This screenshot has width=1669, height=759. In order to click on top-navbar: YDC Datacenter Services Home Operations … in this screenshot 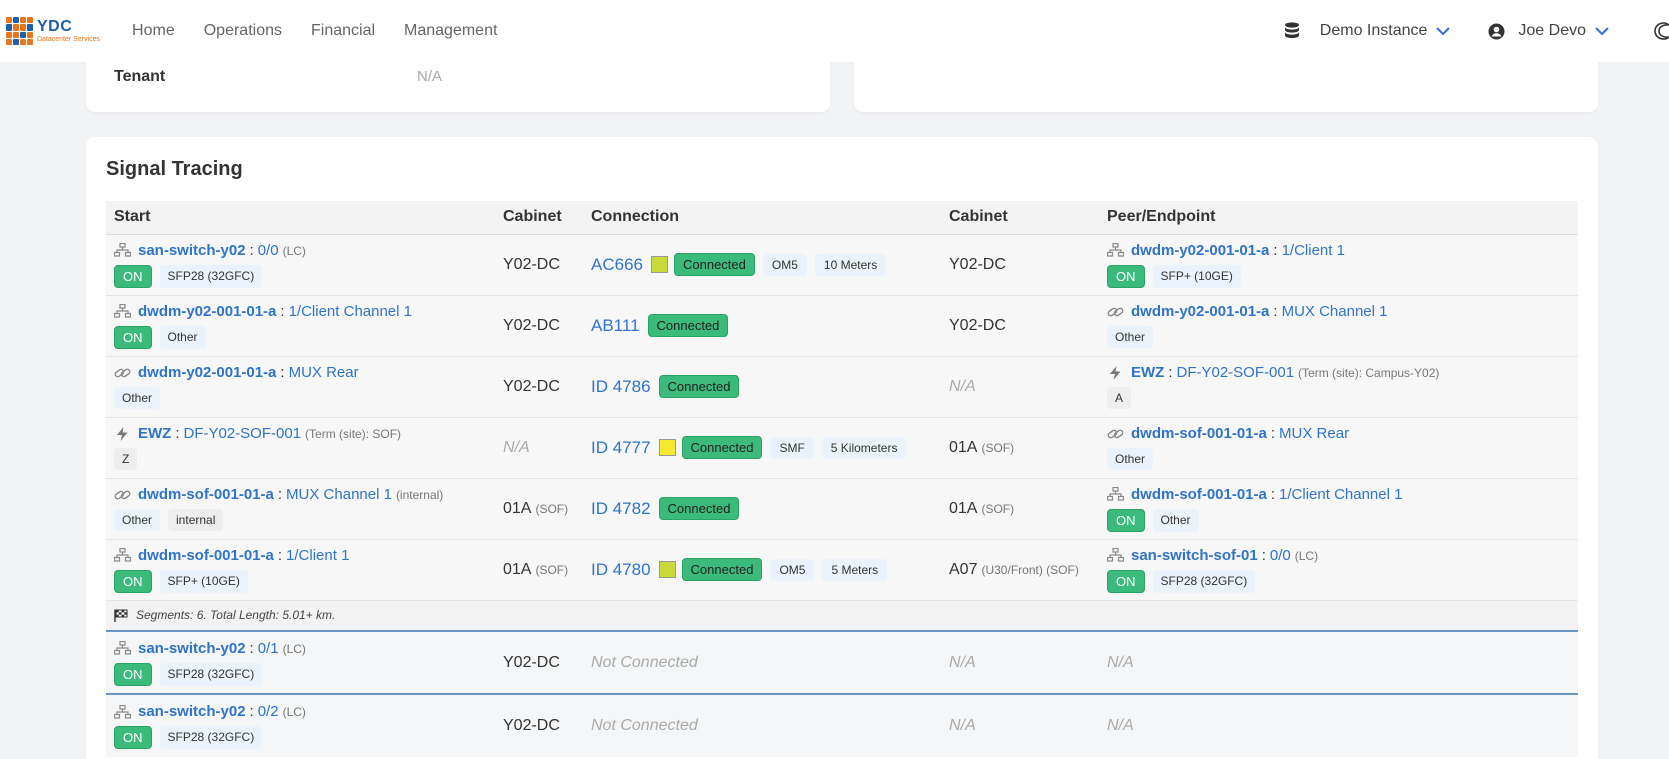, I will do `click(834, 31)`.